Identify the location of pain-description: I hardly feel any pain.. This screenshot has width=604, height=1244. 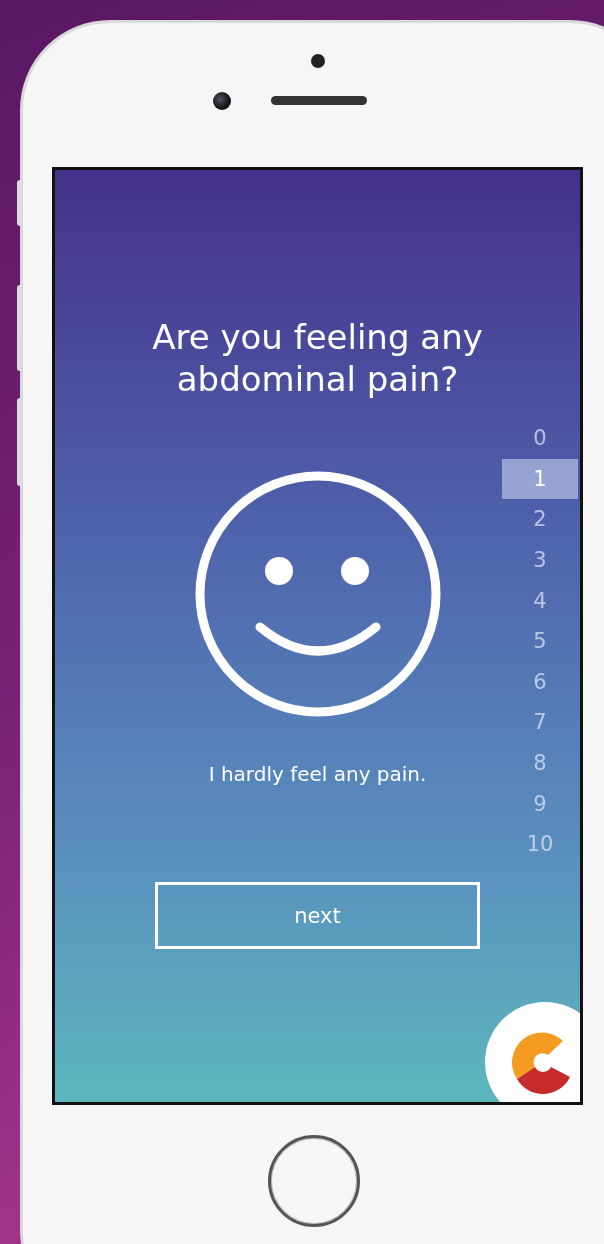
(317, 774).